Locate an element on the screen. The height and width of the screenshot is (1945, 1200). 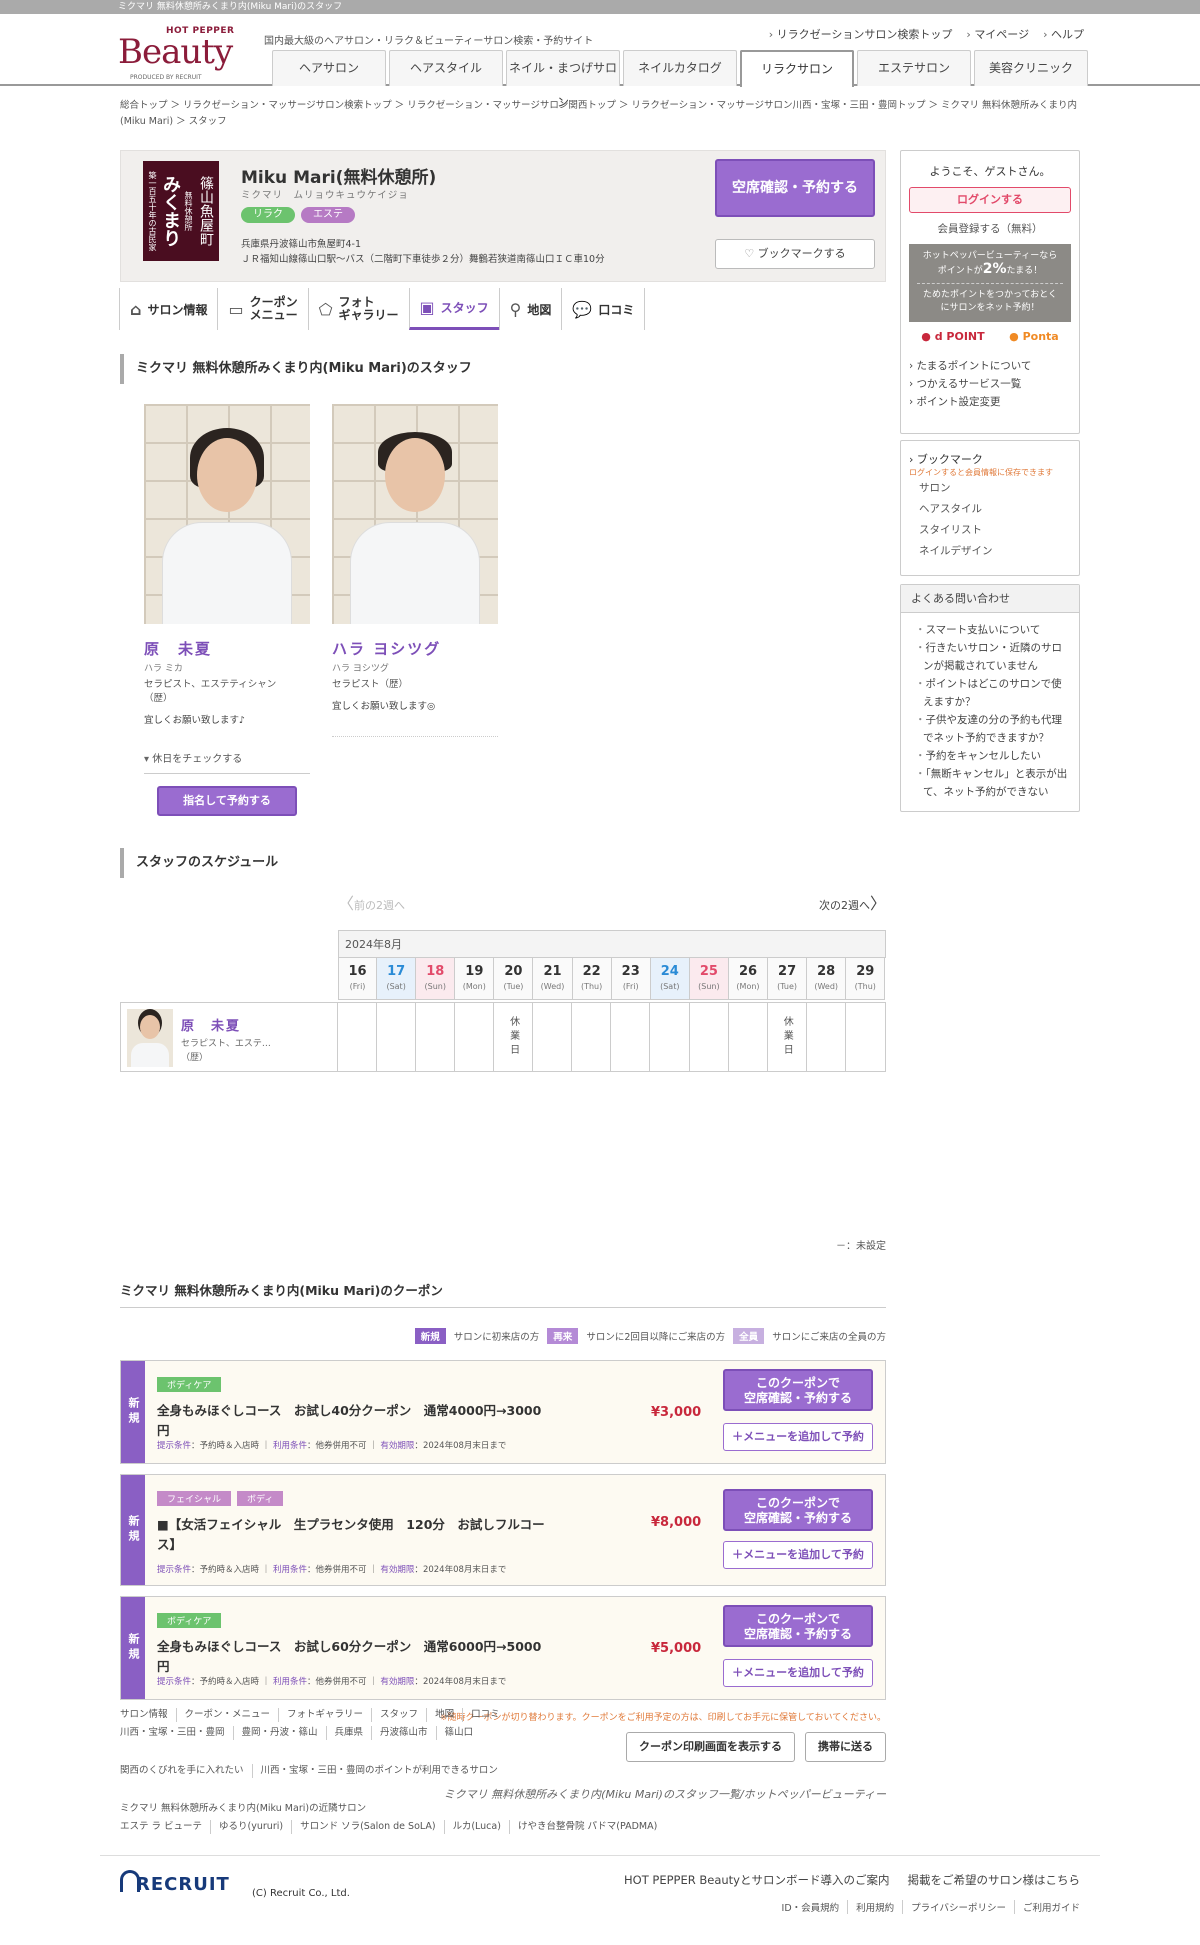
footer-link: スタッフ is located at coordinates (400, 1715).